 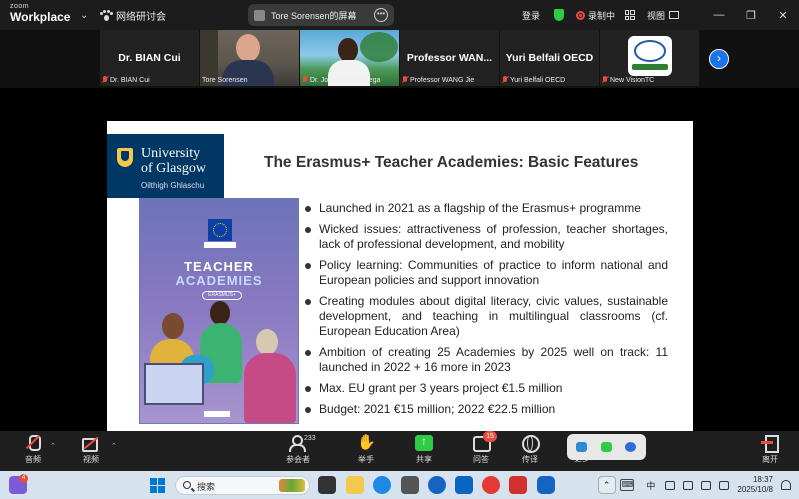 What do you see at coordinates (366, 449) in the screenshot?
I see `raise-hand-button: 举手` at bounding box center [366, 449].